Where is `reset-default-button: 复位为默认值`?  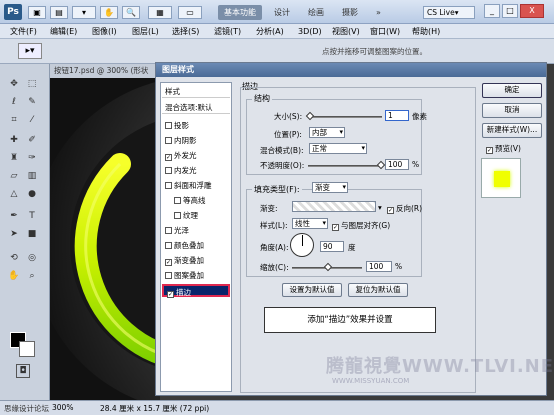 reset-default-button: 复位为默认值 is located at coordinates (378, 290).